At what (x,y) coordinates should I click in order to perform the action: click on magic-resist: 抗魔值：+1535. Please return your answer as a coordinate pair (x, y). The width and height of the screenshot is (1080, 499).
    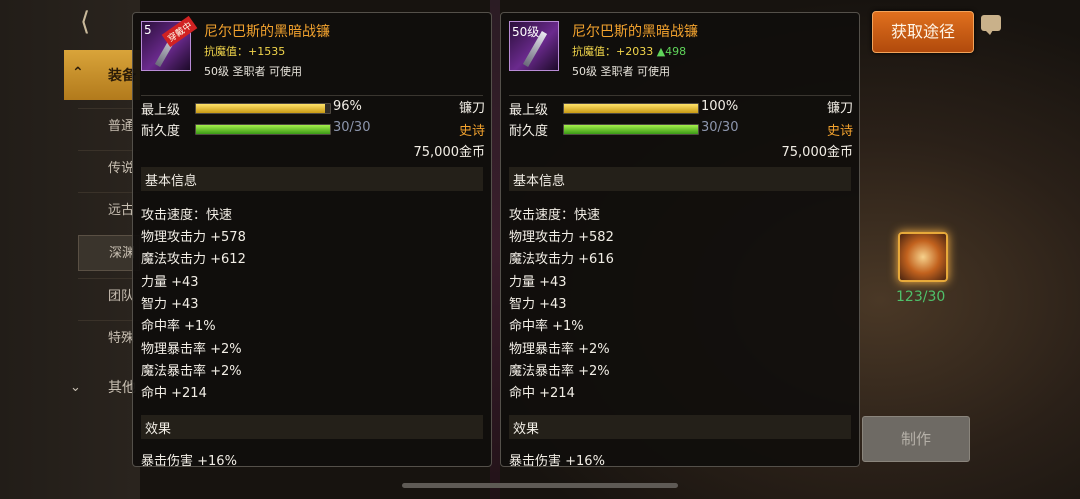
    Looking at the image, I should click on (245, 51).